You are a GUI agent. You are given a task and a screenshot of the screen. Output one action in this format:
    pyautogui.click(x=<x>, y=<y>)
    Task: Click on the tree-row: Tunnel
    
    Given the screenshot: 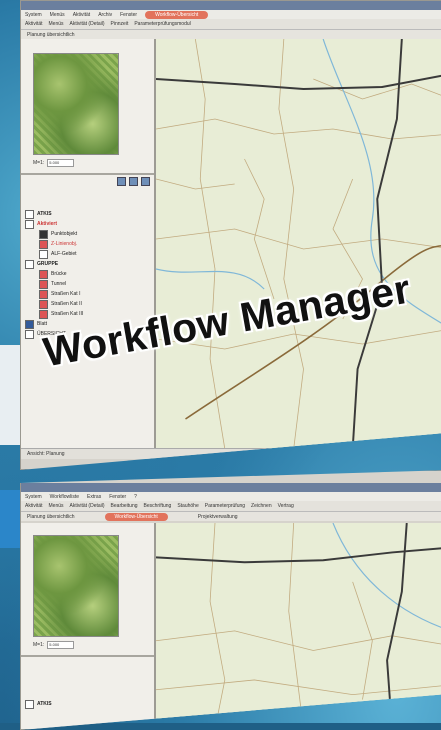 What is the action you would take?
    pyautogui.click(x=54, y=284)
    